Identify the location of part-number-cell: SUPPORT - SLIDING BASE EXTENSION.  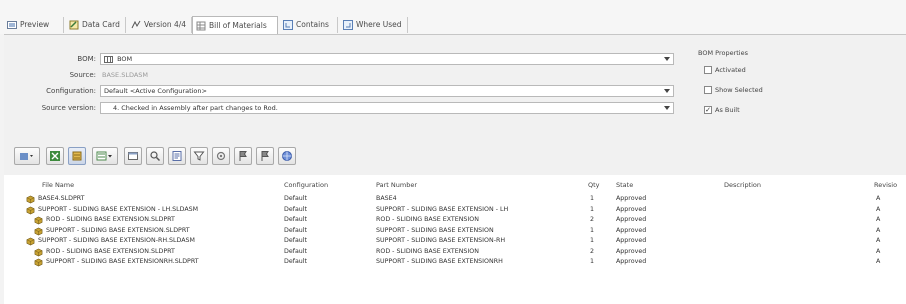
(435, 230).